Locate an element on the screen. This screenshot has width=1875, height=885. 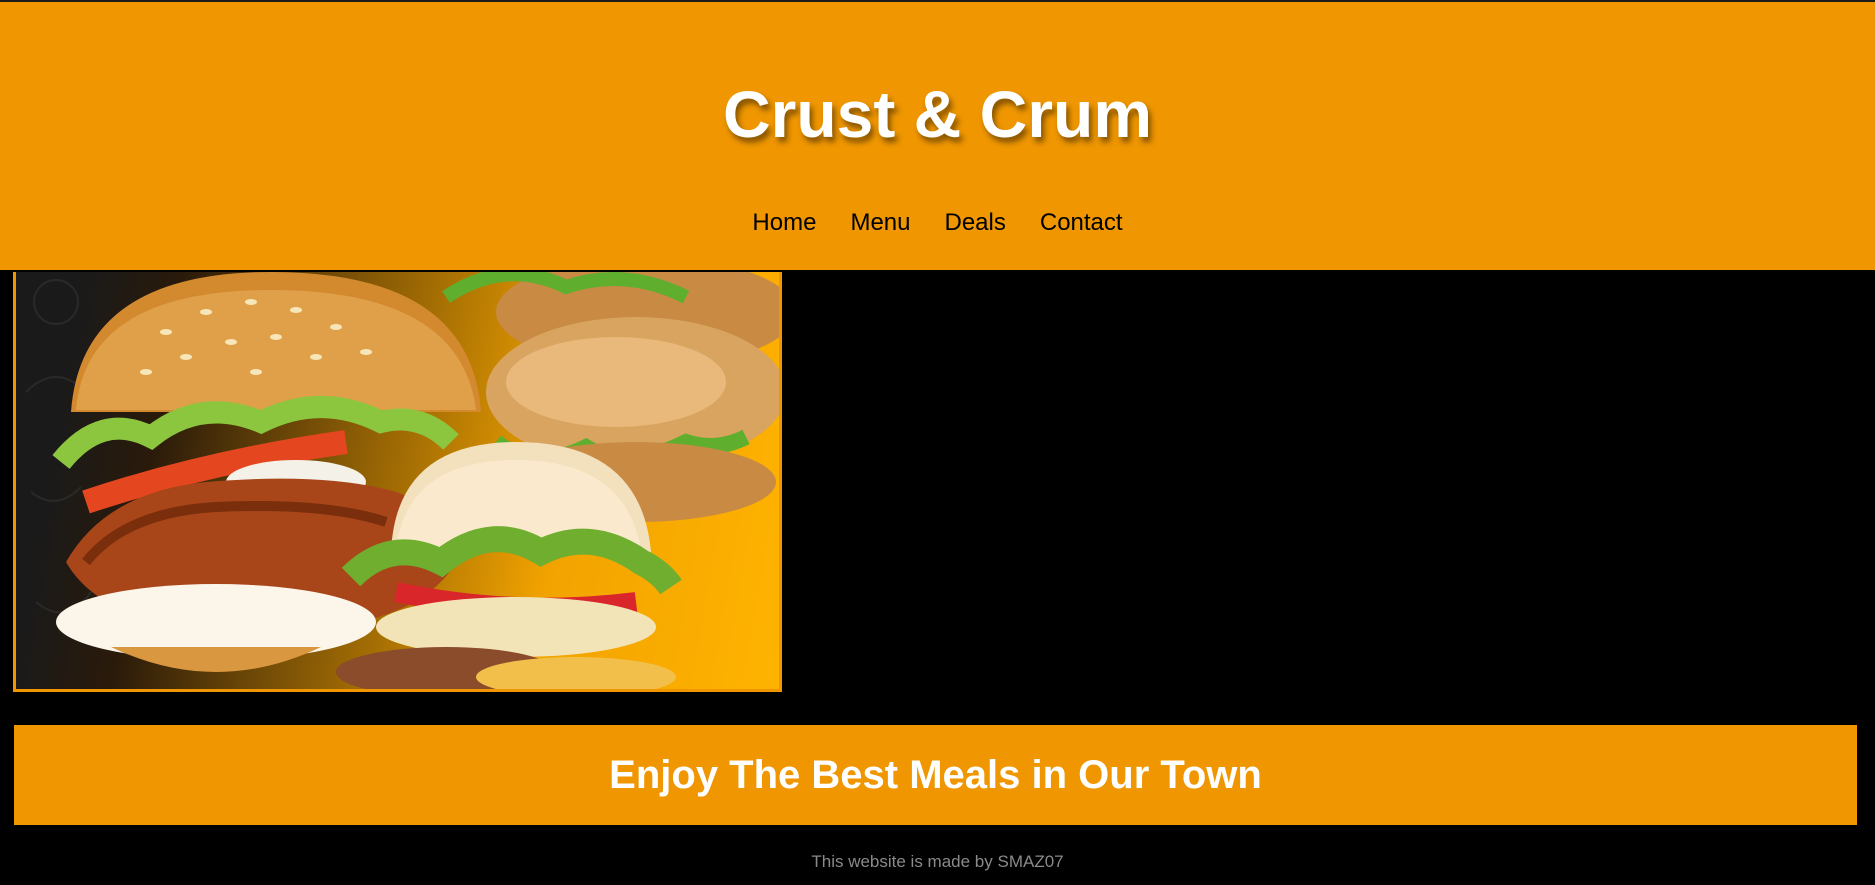
promo-banner-text: Enjoy The Best Meals in Our Town is located at coordinates (935, 774).